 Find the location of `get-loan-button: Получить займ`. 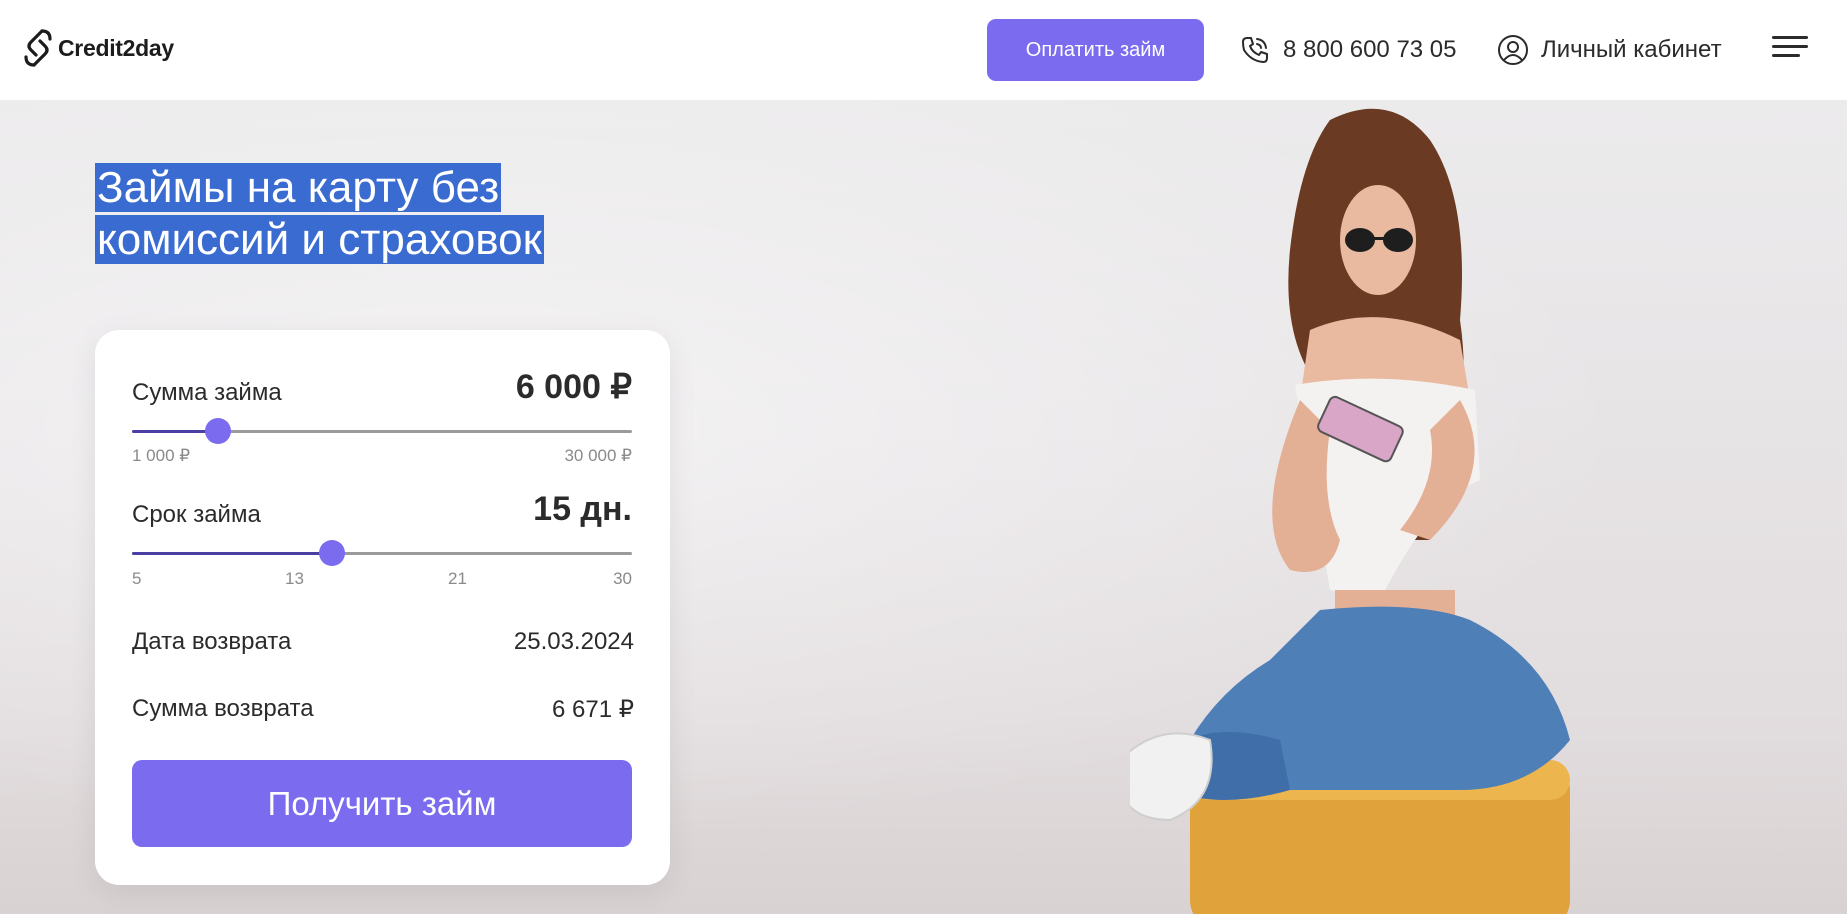

get-loan-button: Получить займ is located at coordinates (382, 803).